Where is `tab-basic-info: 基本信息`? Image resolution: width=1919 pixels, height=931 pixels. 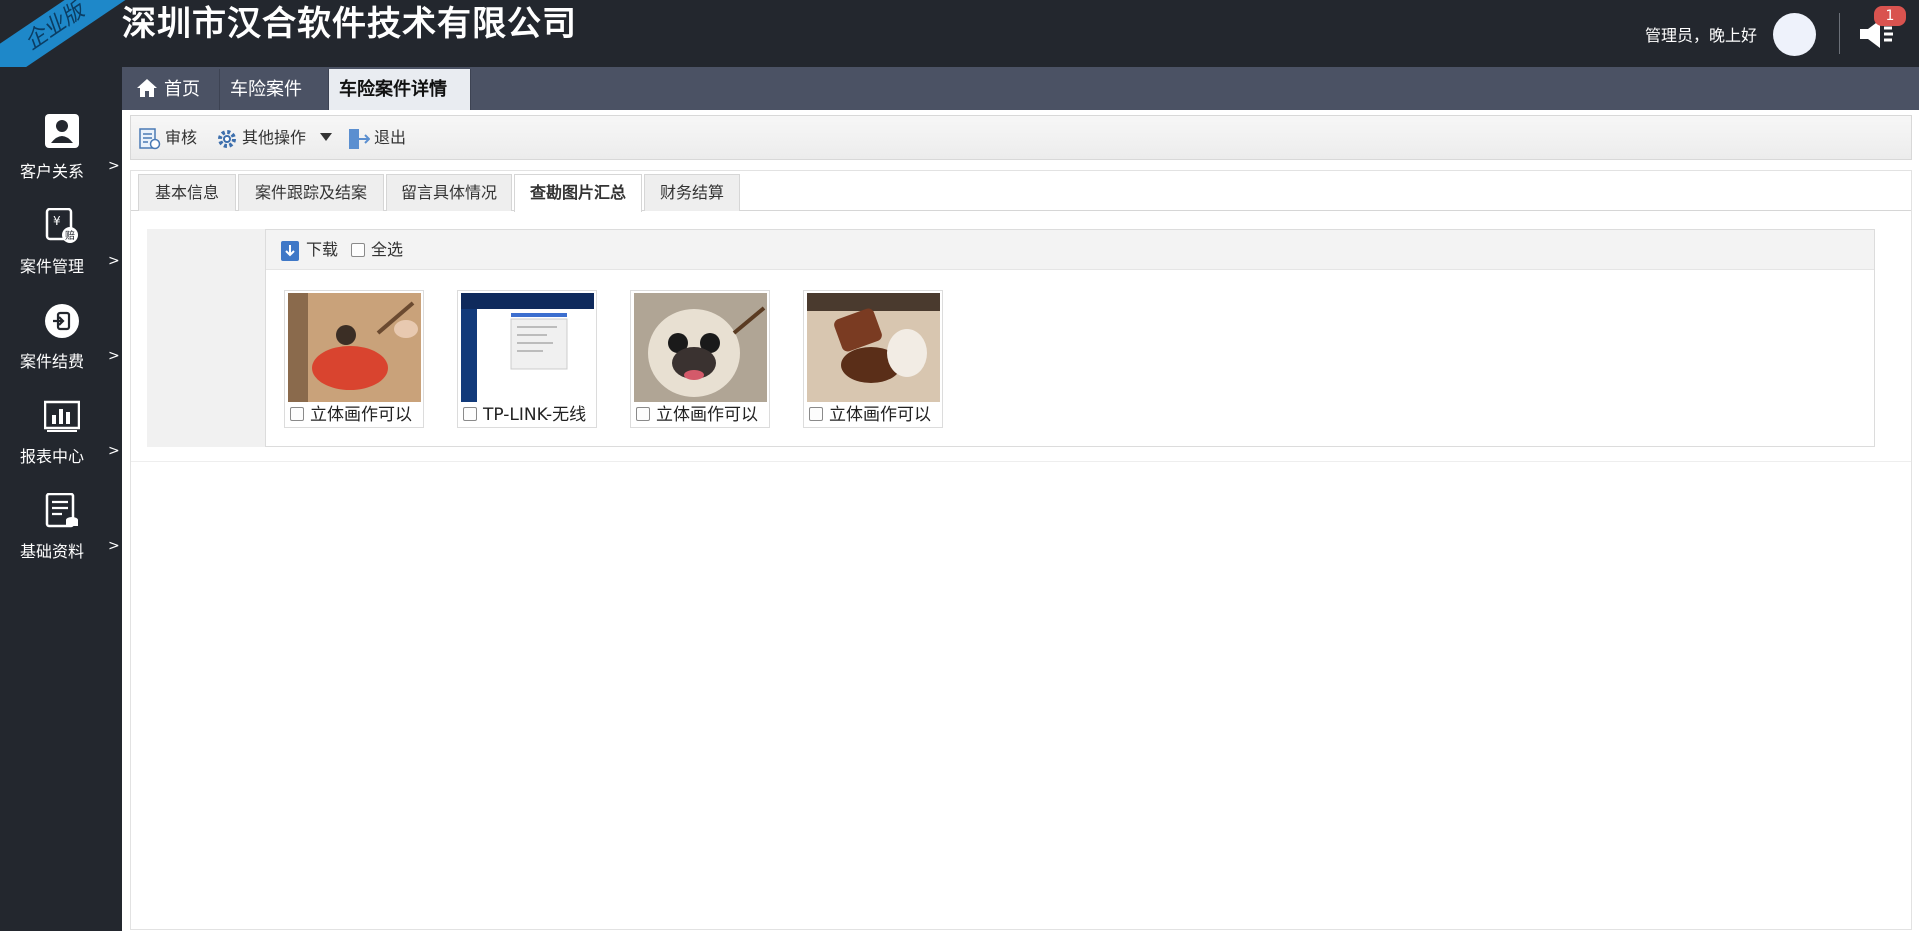
tab-basic-info: 基本信息 is located at coordinates (187, 192).